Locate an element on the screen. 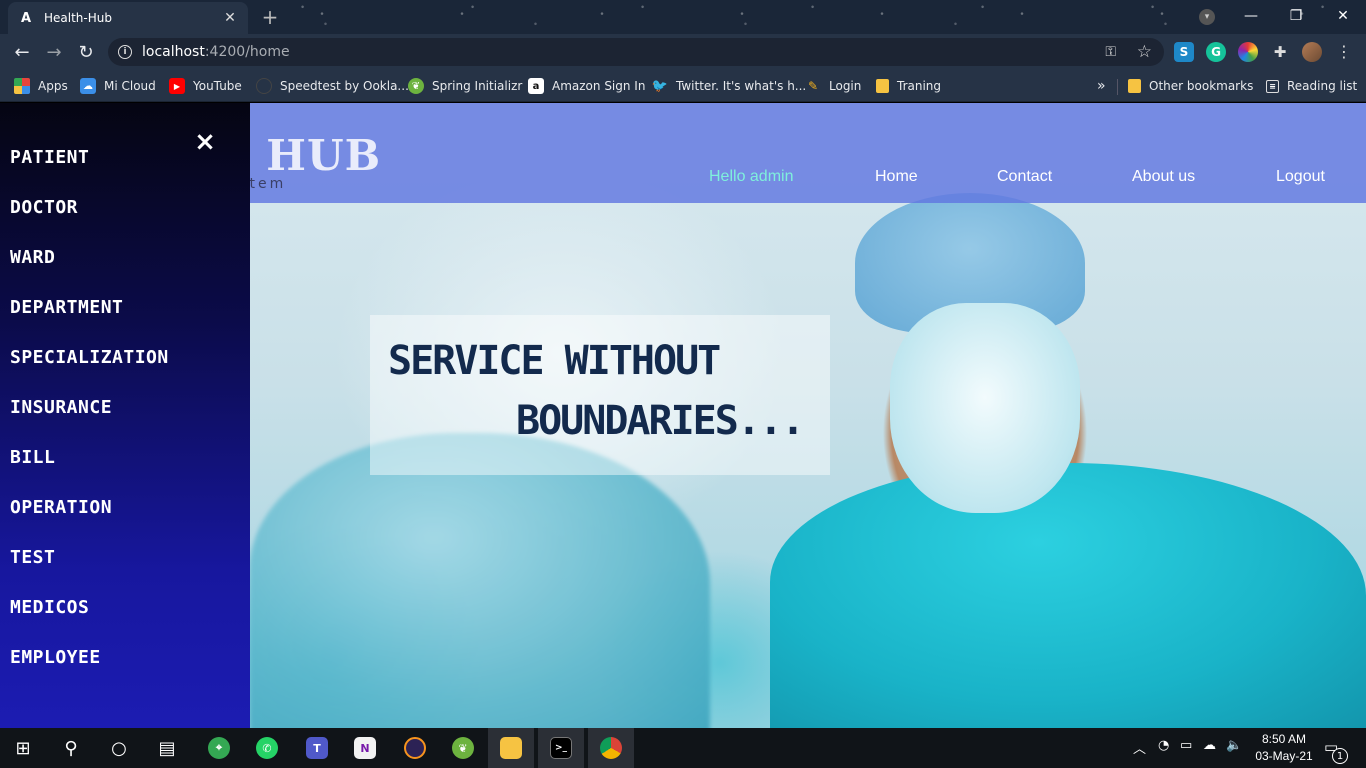 The width and height of the screenshot is (1366, 768). twitter-icon: 🐦 is located at coordinates (660, 86).